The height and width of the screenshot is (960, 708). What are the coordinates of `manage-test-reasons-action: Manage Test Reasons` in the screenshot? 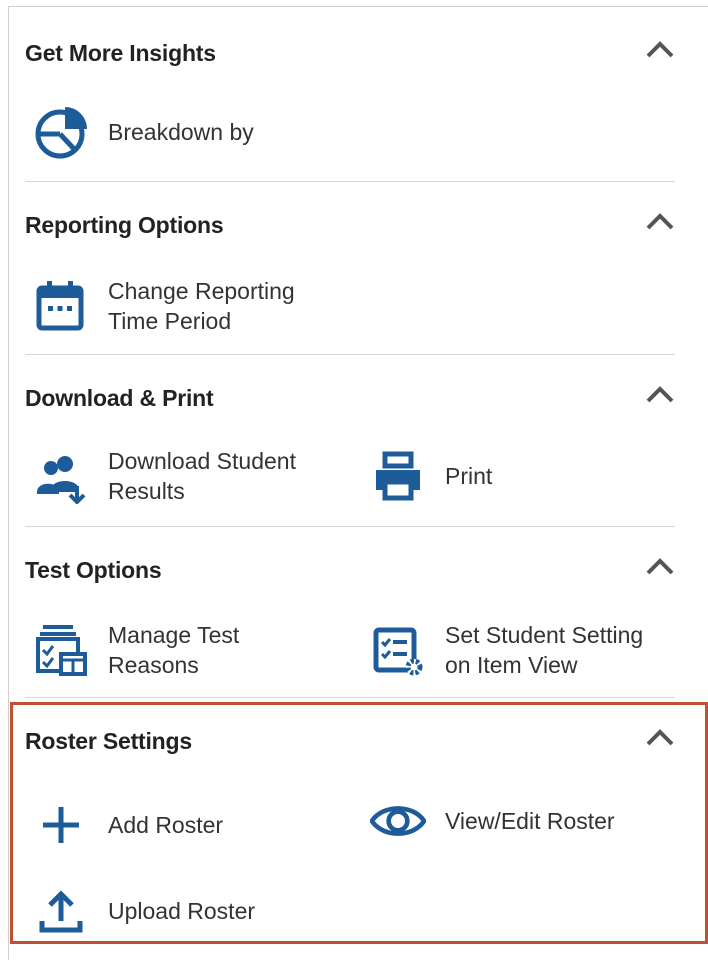 It's located at (136, 650).